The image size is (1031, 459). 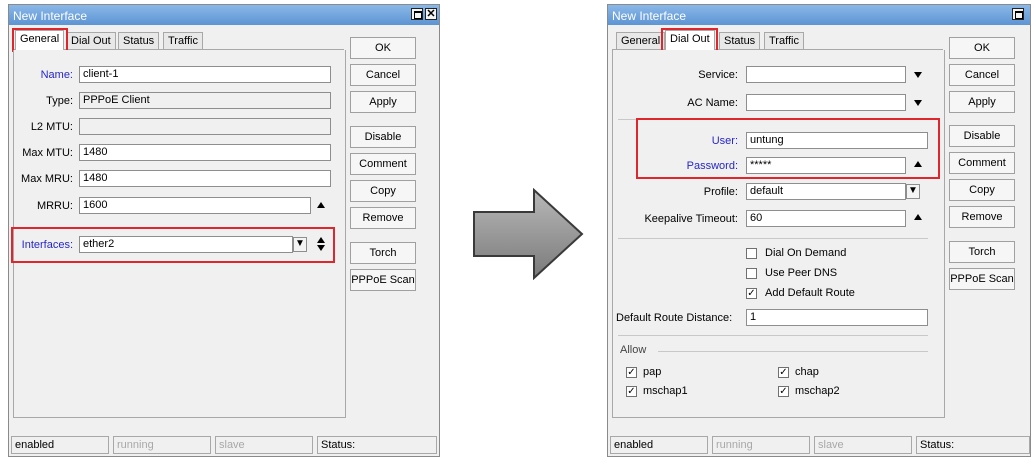 I want to click on l2mtu-field, so click(x=205, y=126).